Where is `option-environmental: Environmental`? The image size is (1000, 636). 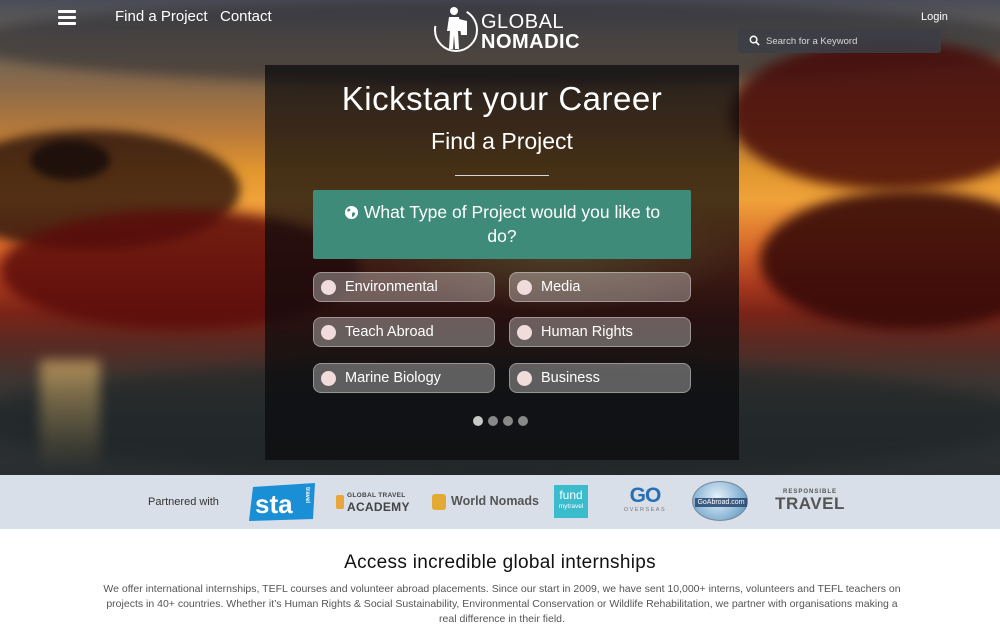 option-environmental: Environmental is located at coordinates (404, 287).